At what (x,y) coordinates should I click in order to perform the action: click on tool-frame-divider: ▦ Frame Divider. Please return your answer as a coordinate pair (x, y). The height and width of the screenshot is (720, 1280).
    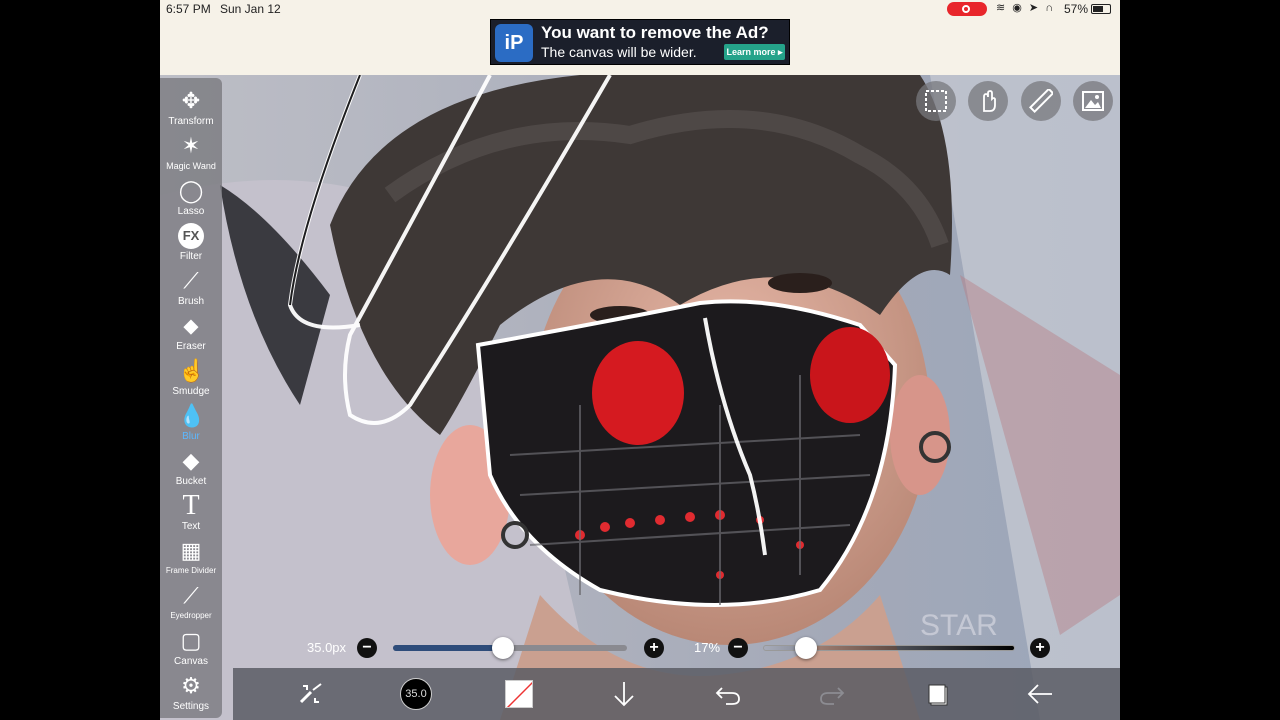
    Looking at the image, I should click on (191, 556).